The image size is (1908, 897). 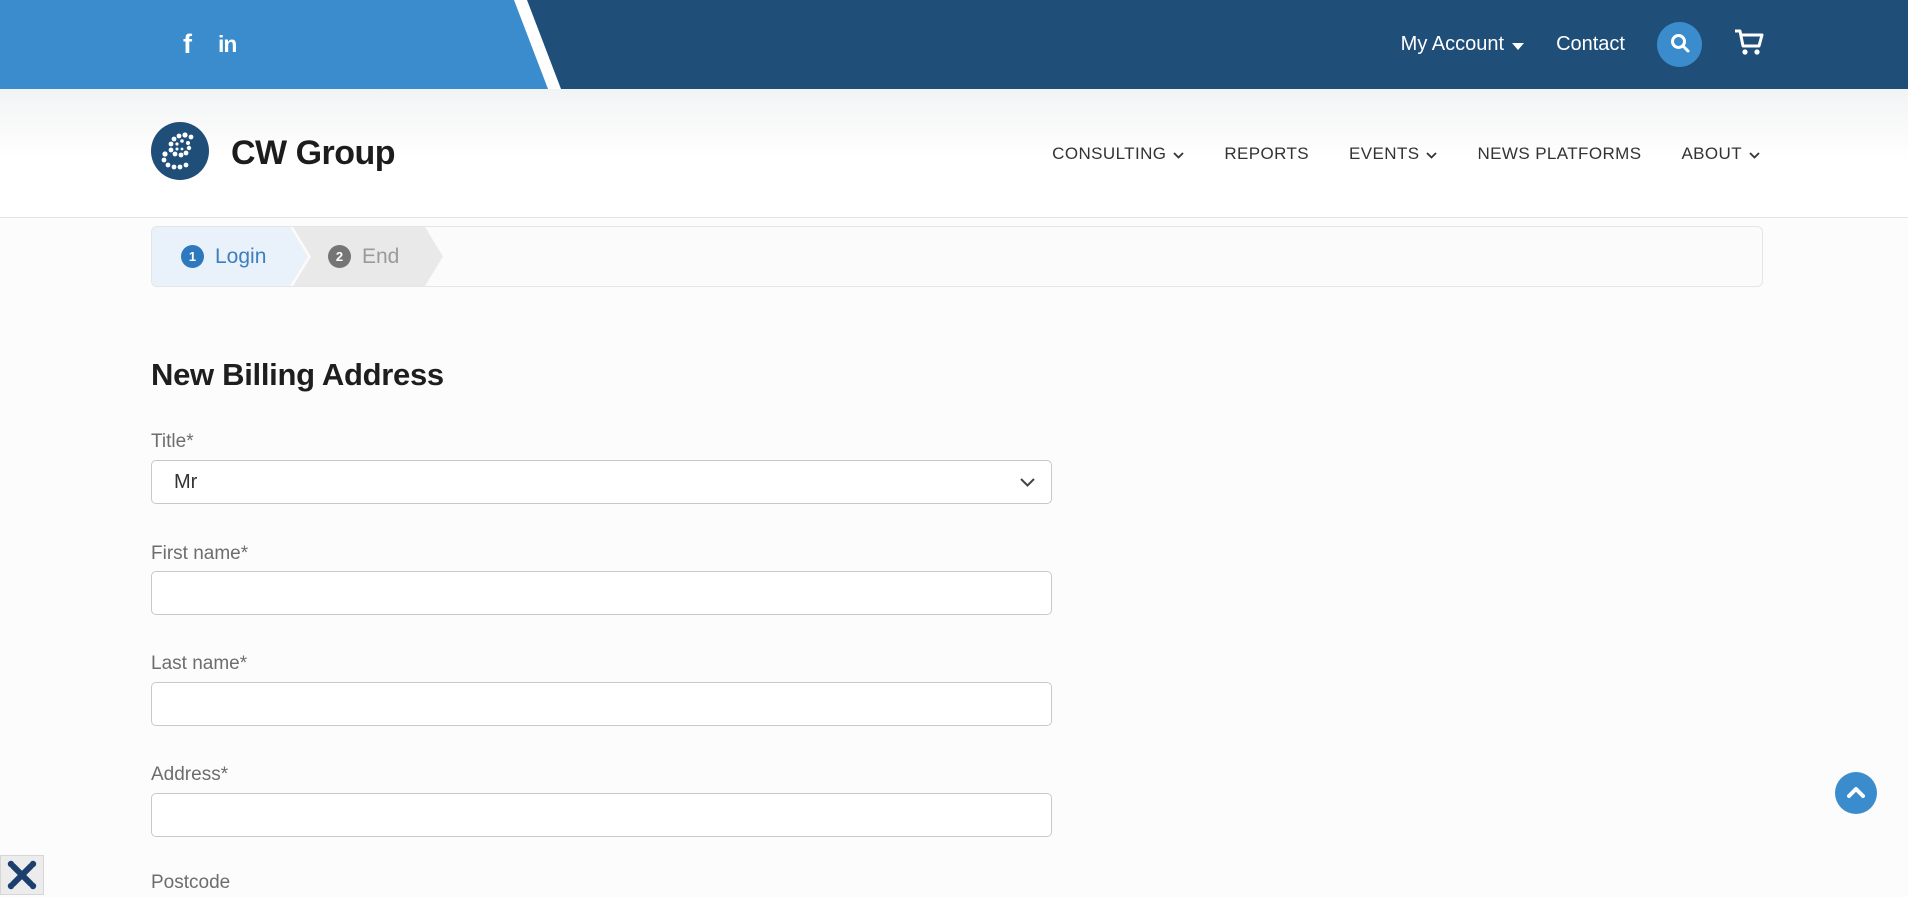 I want to click on last-name-input, so click(x=601, y=704).